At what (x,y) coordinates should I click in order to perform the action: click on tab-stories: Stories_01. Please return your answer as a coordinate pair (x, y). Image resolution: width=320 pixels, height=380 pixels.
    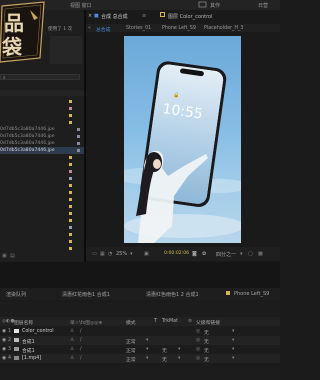
    Looking at the image, I should click on (138, 28).